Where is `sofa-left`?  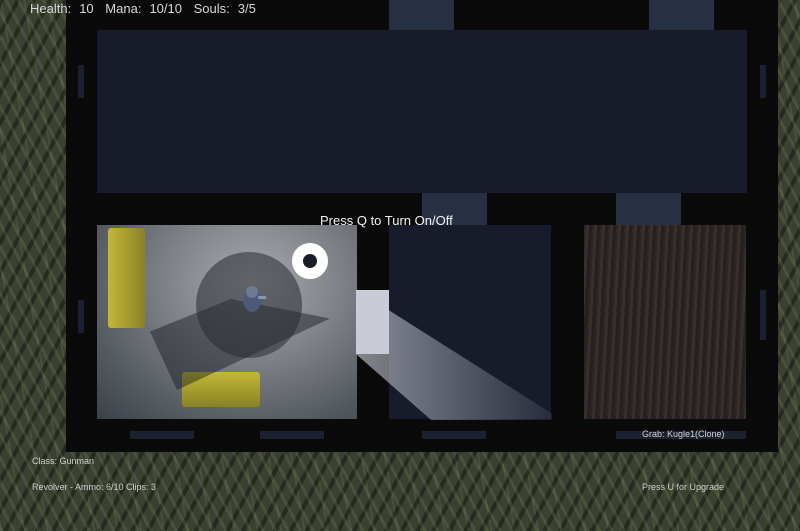
sofa-left is located at coordinates (126, 278).